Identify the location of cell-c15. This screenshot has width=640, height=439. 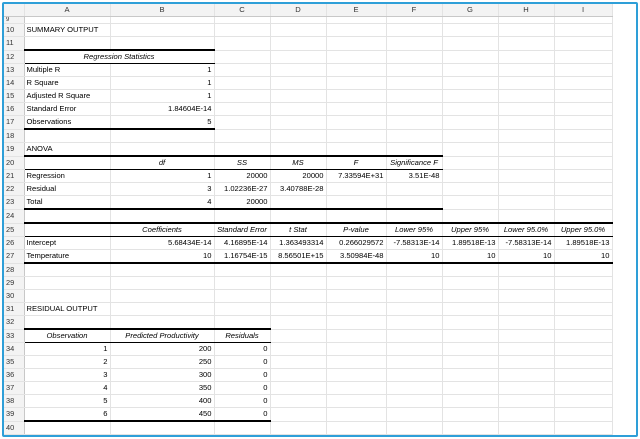
(242, 96).